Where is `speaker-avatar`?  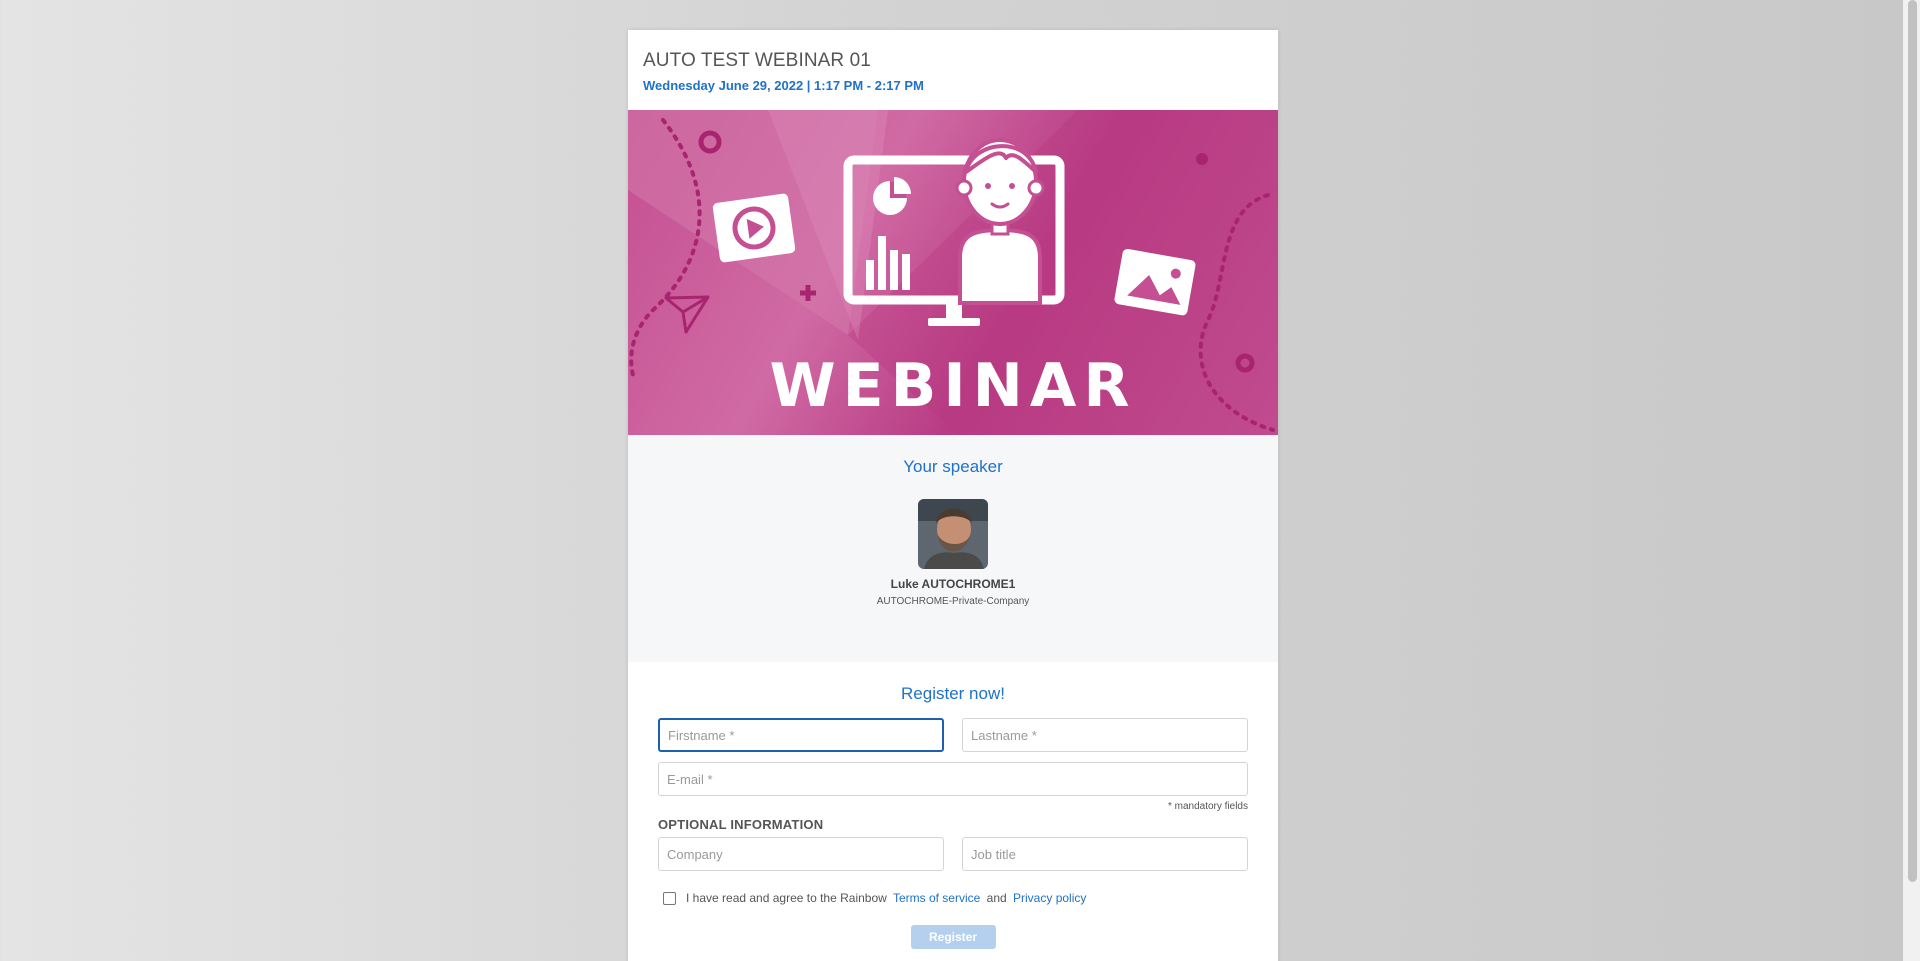 speaker-avatar is located at coordinates (953, 534).